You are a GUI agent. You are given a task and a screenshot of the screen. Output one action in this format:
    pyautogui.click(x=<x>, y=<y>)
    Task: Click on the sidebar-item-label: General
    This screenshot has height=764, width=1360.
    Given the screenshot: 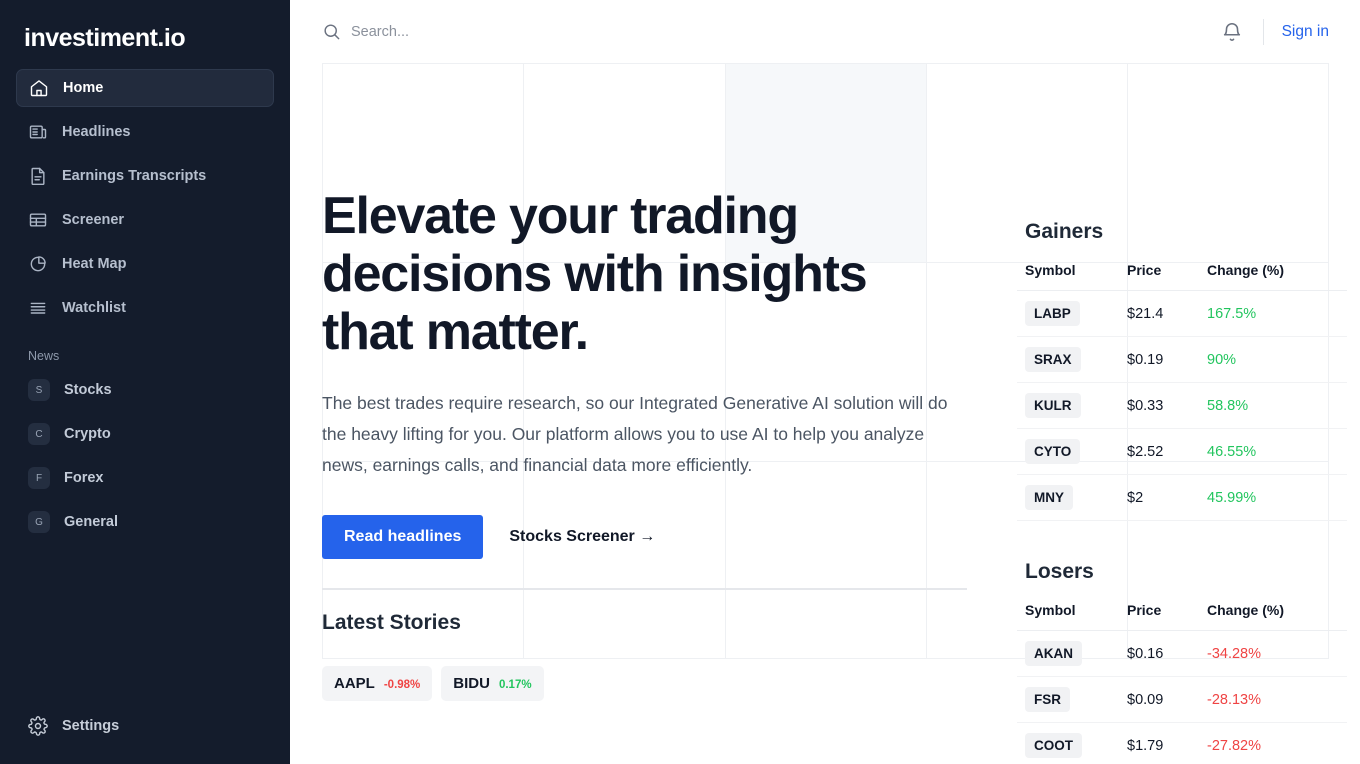 What is the action you would take?
    pyautogui.click(x=91, y=522)
    